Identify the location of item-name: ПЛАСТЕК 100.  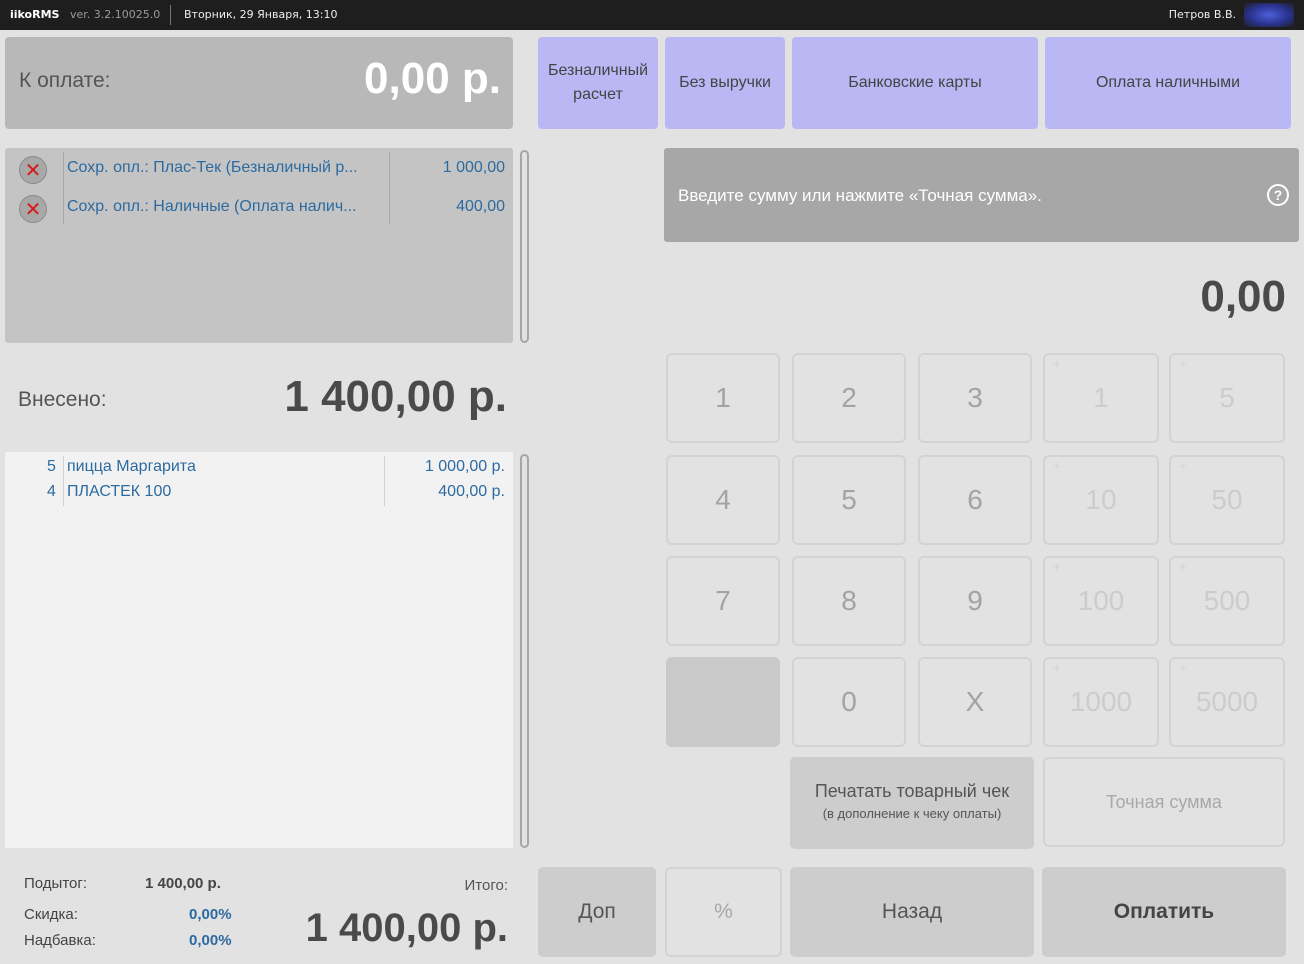
(119, 491).